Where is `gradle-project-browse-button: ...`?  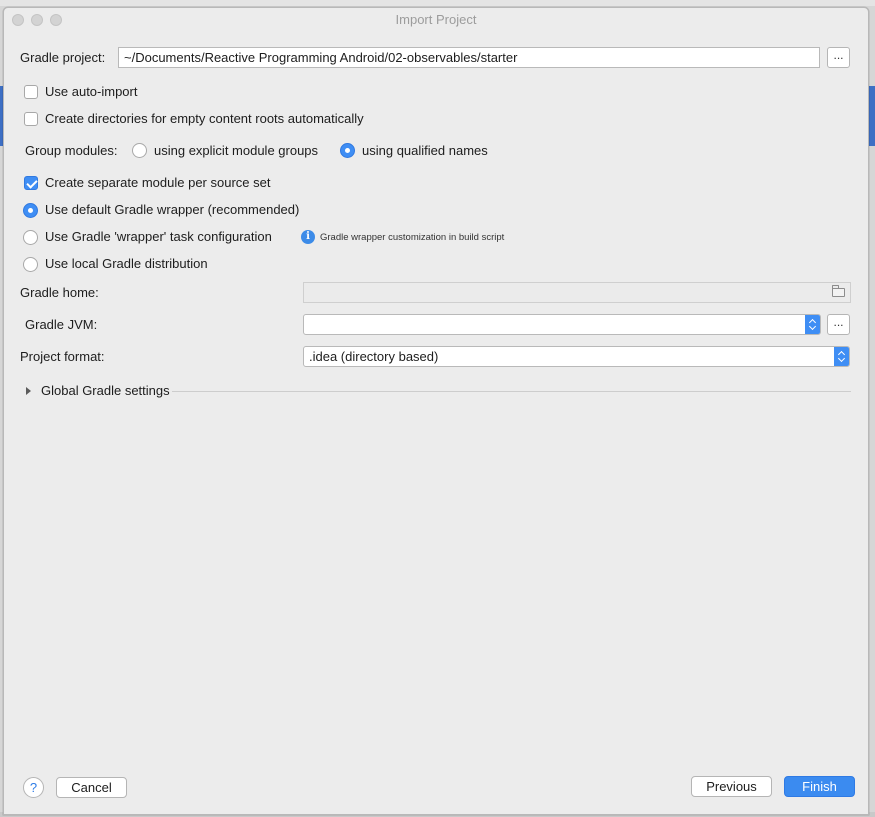
gradle-project-browse-button: ... is located at coordinates (838, 57).